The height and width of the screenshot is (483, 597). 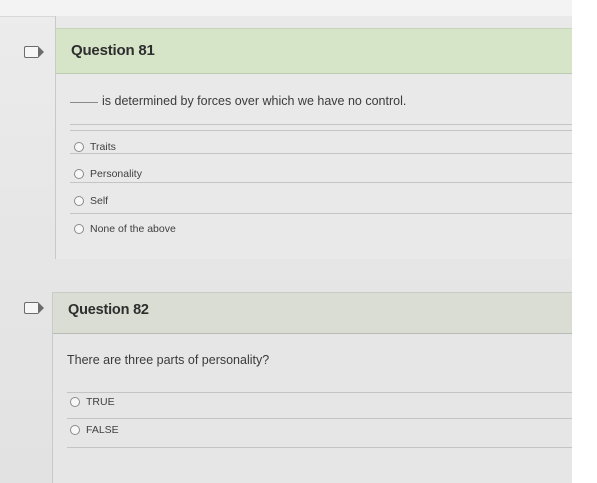 I want to click on answer-option-traits: Traits, so click(x=95, y=147).